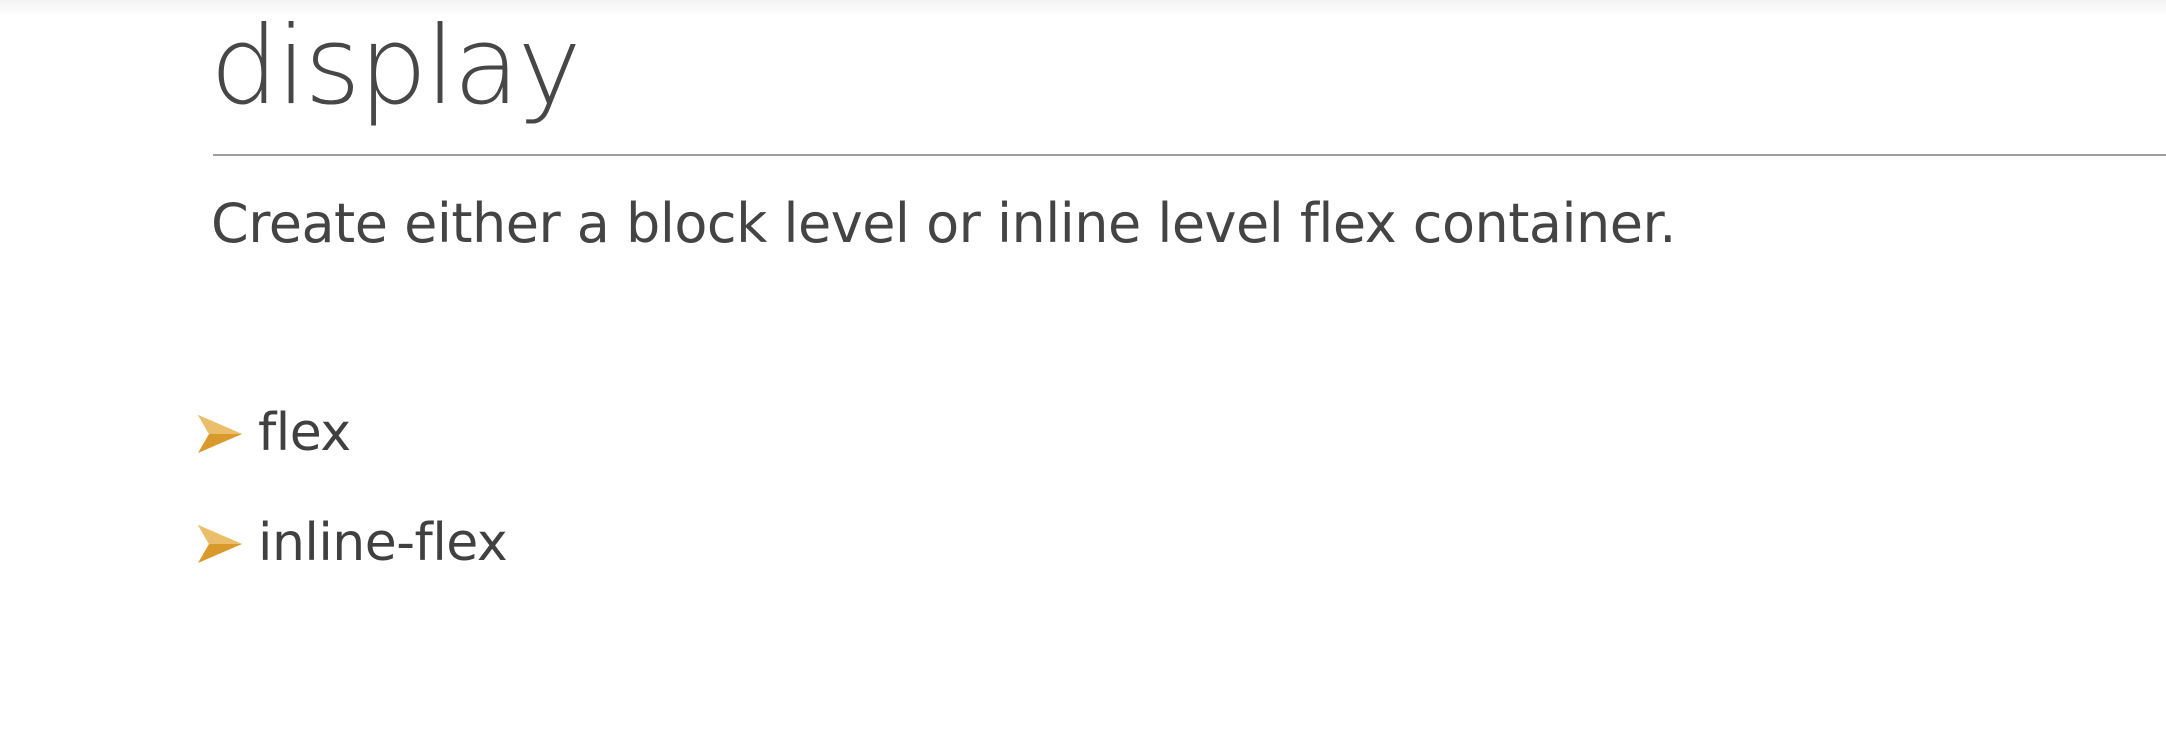 The width and height of the screenshot is (2166, 754). I want to click on bullet-item-inline-flex: inline-flex, so click(352, 543).